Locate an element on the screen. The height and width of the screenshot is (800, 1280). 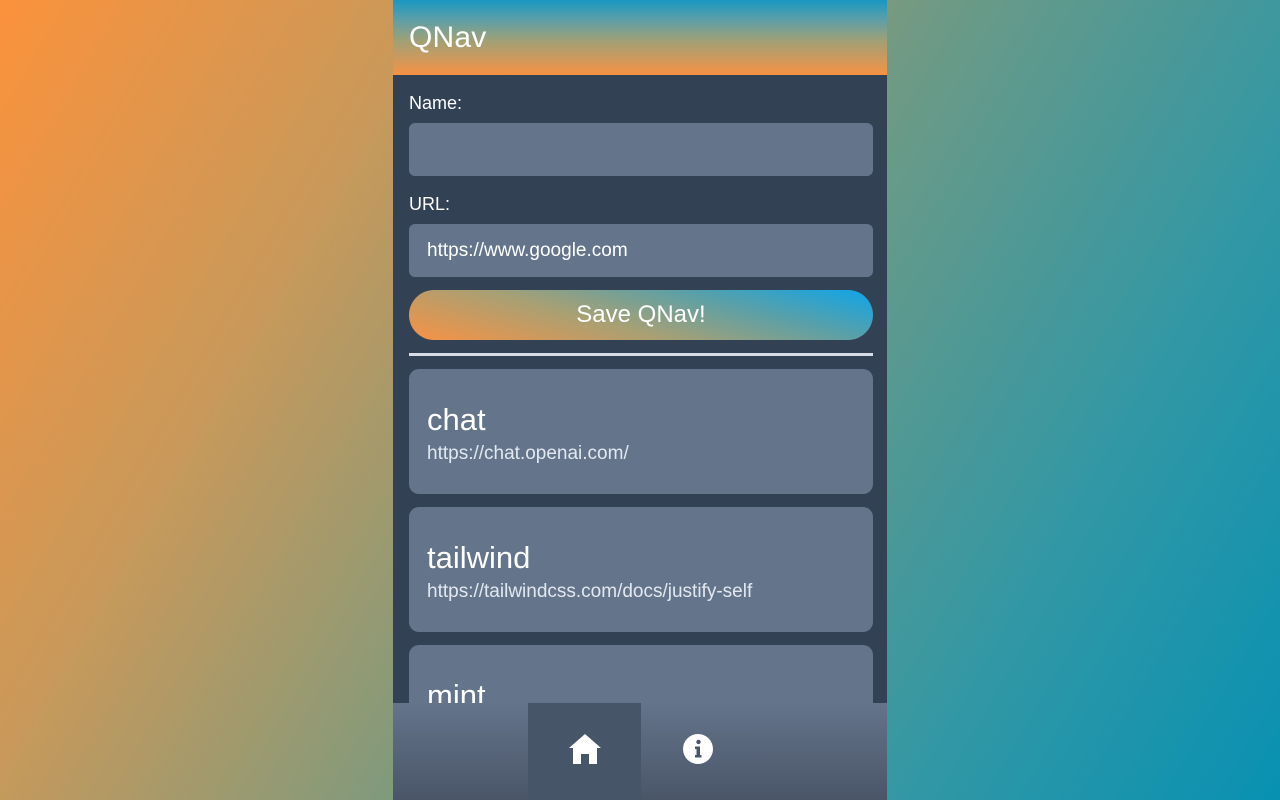
nav-home-button is located at coordinates (584, 751).